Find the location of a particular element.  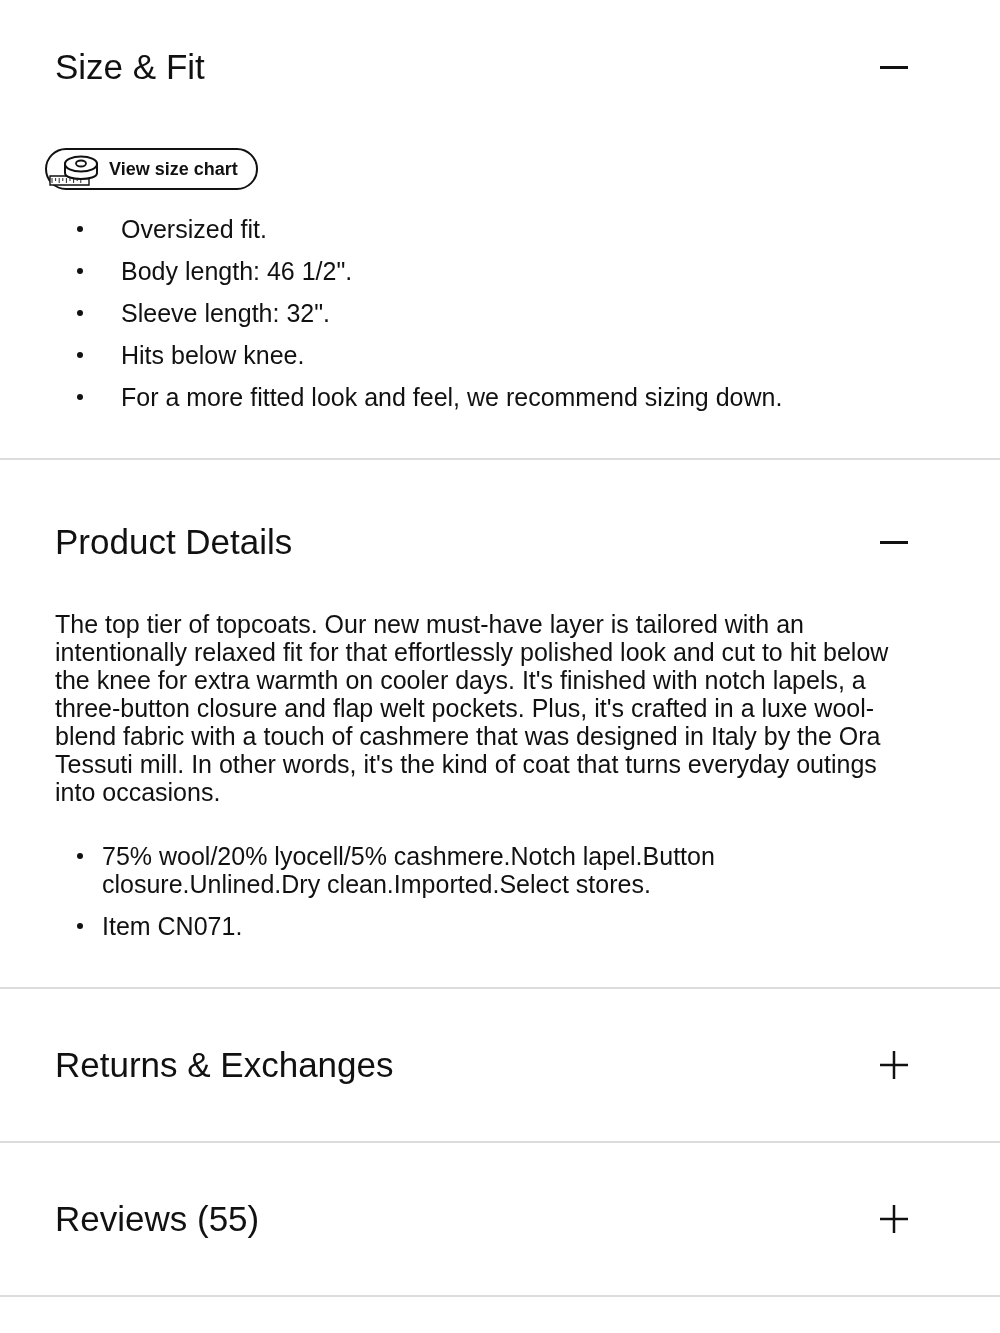

section-title: Product Details is located at coordinates (174, 542).